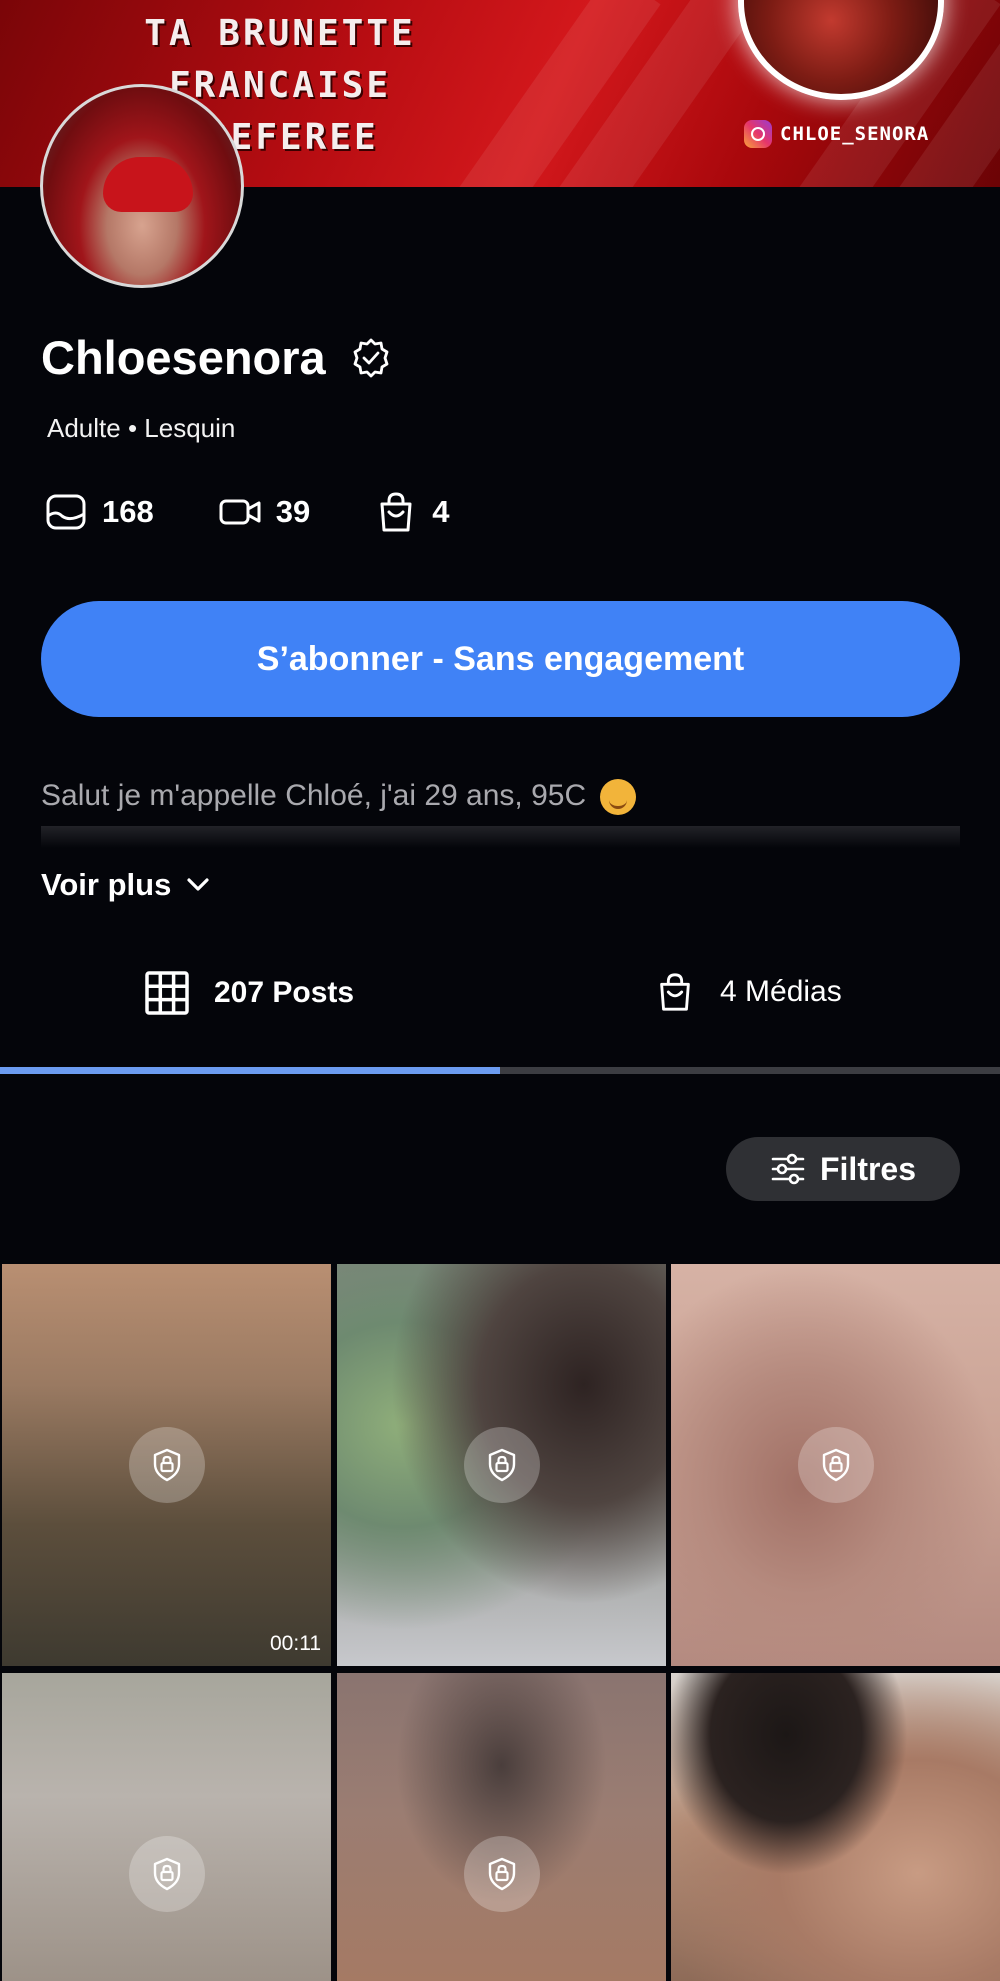  I want to click on see-more-link: Voir plus, so click(126, 885).